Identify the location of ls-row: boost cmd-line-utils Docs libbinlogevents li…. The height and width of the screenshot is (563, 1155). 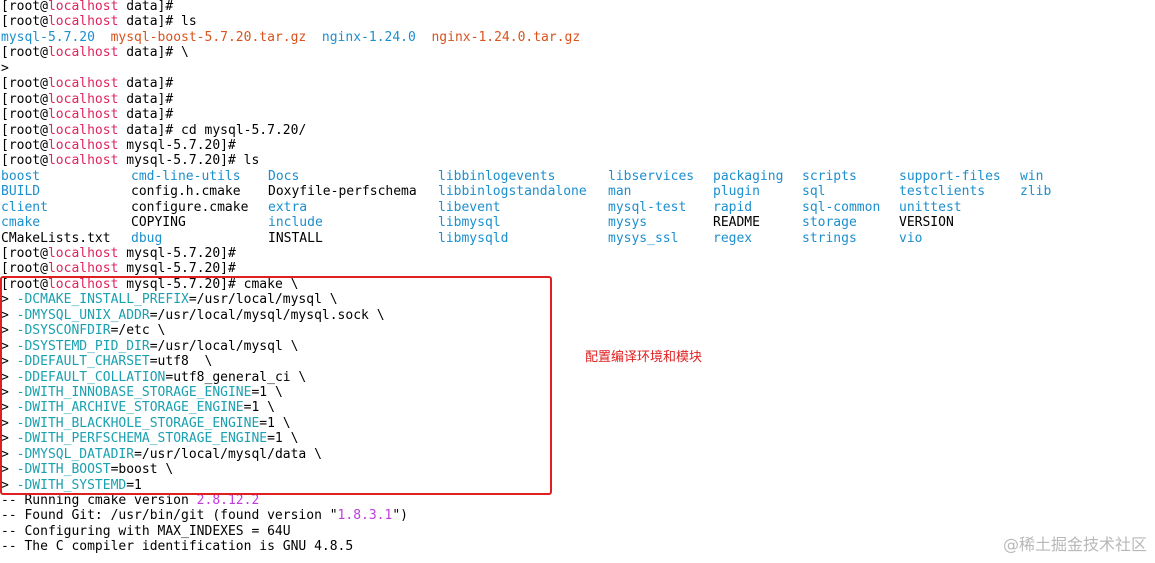
(522, 176).